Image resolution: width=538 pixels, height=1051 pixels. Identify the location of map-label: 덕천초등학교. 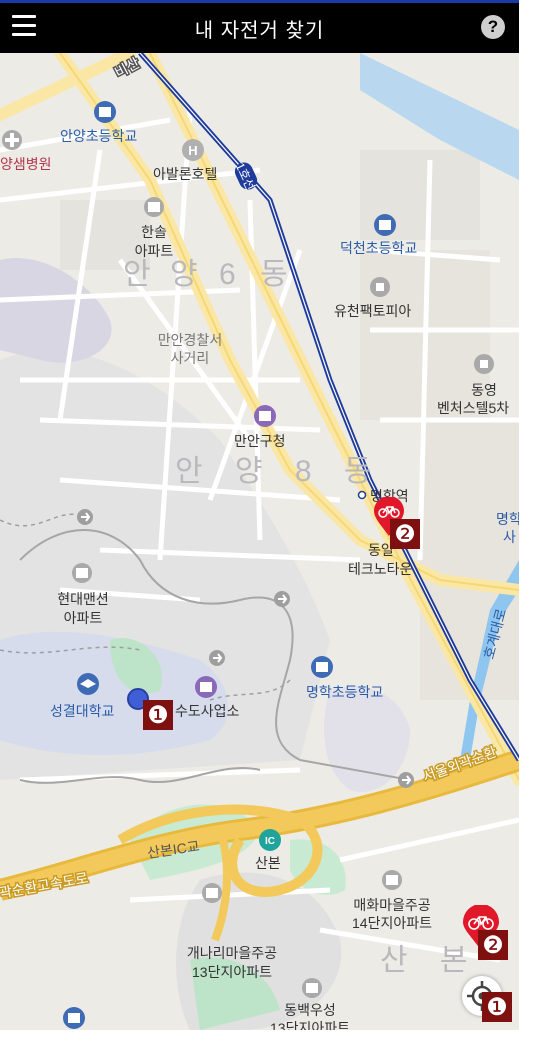
(378, 248).